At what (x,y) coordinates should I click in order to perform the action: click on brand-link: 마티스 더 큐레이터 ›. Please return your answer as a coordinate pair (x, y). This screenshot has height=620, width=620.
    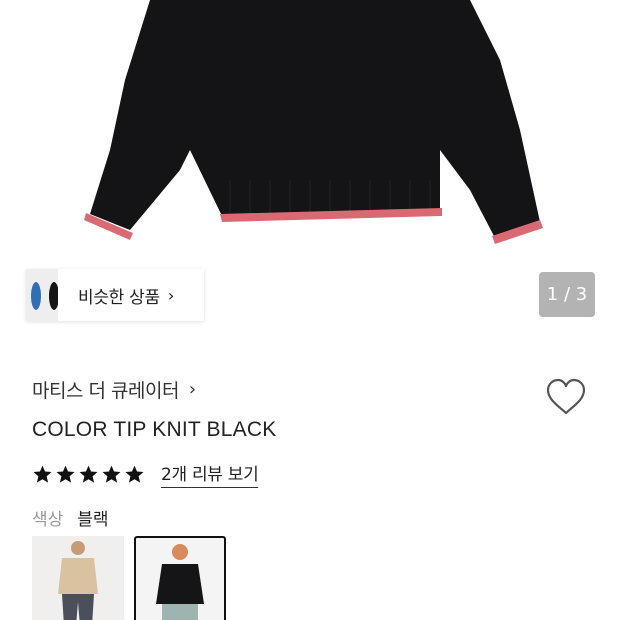
    Looking at the image, I should click on (114, 389).